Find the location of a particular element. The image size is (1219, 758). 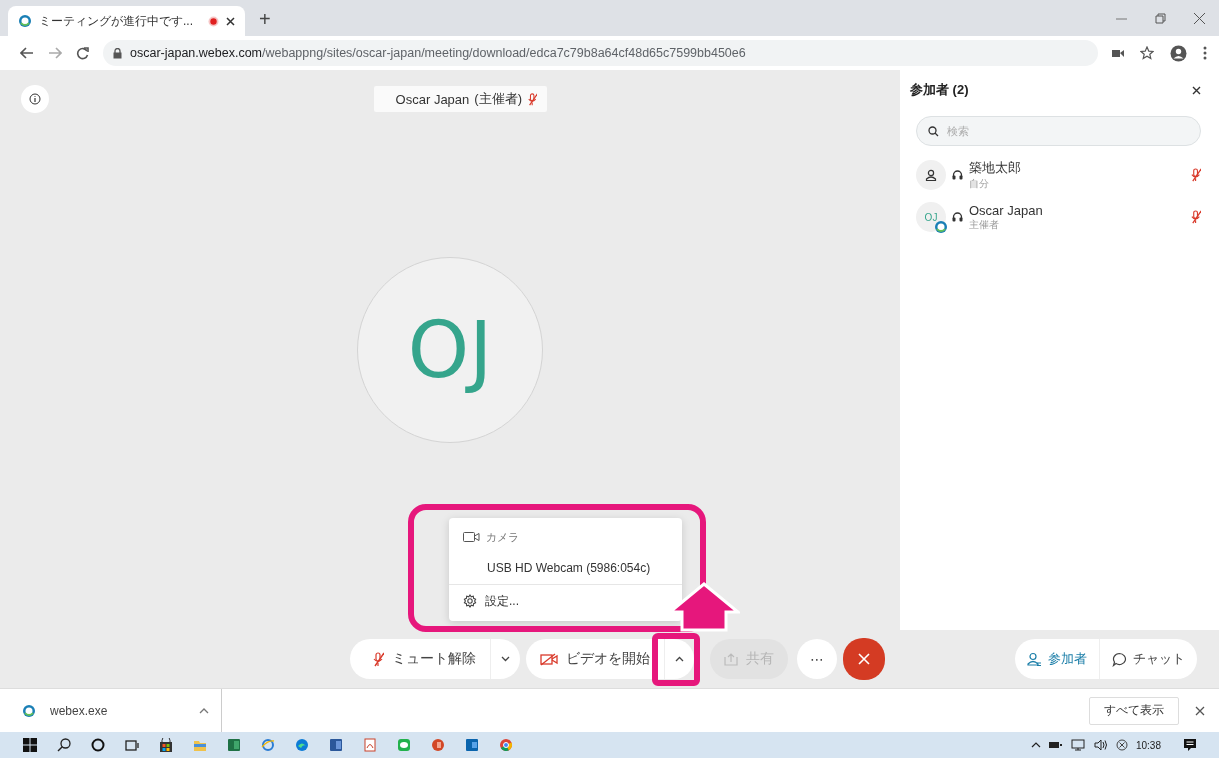

folder-icon is located at coordinates (200, 745).